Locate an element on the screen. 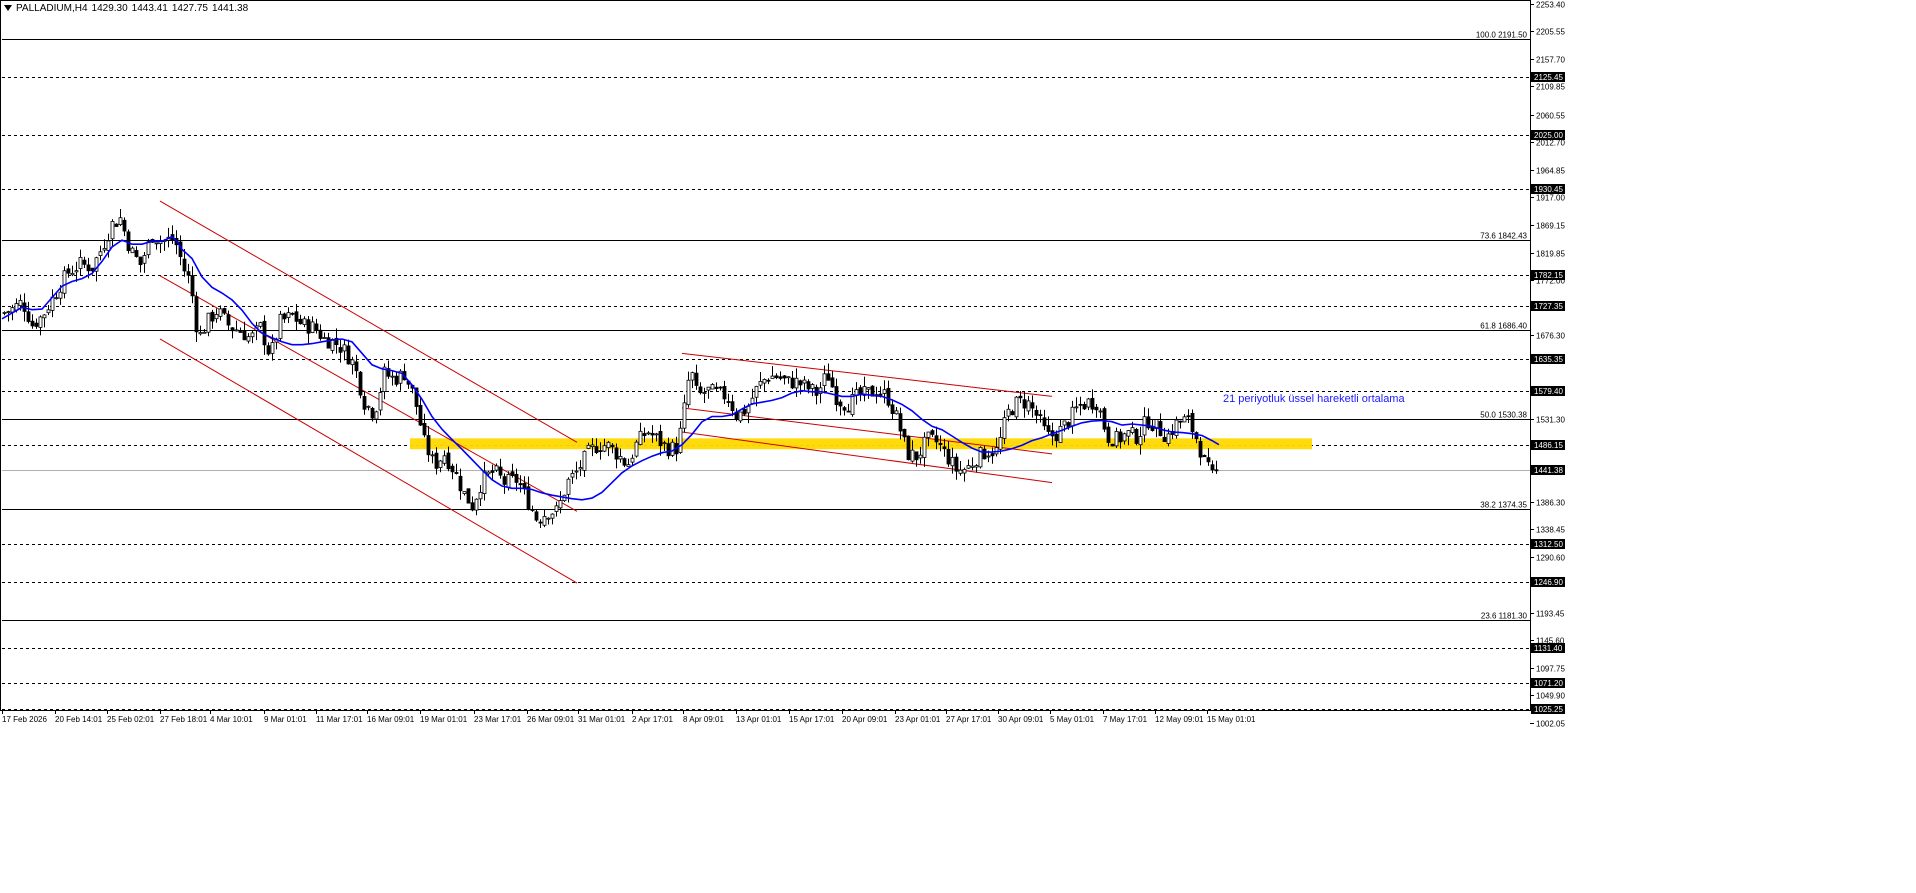  descending-channel-1-lower is located at coordinates (368, 461).